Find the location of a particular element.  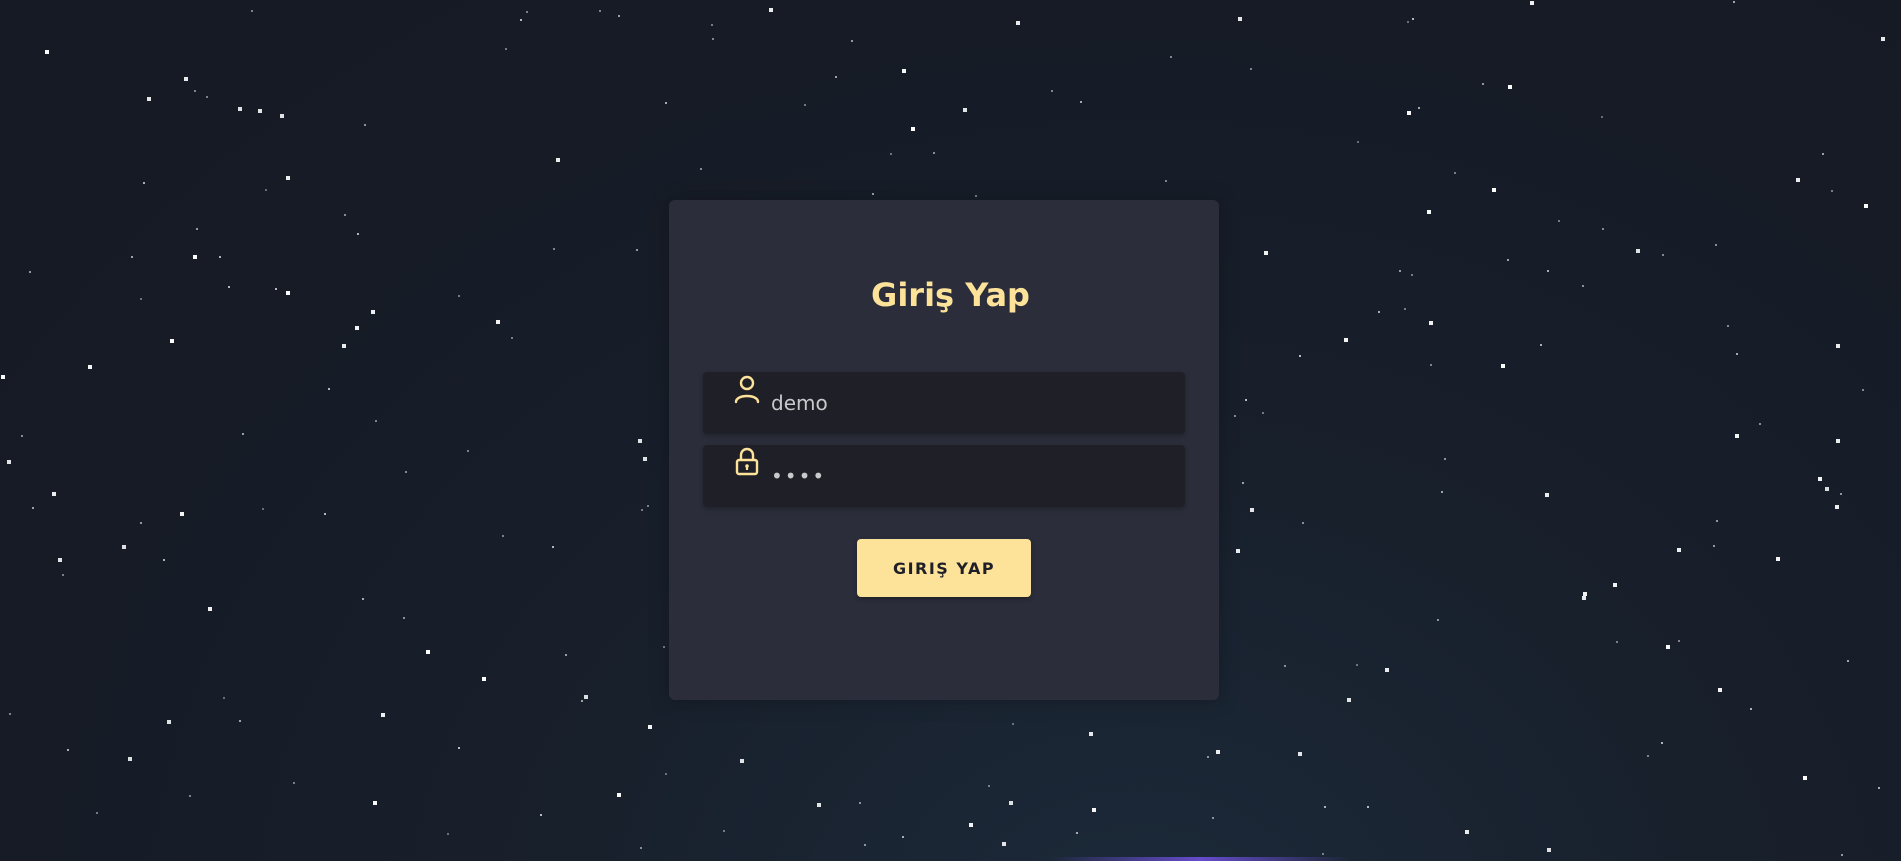

login-submit-button: GIRIŞ YAP is located at coordinates (944, 568).